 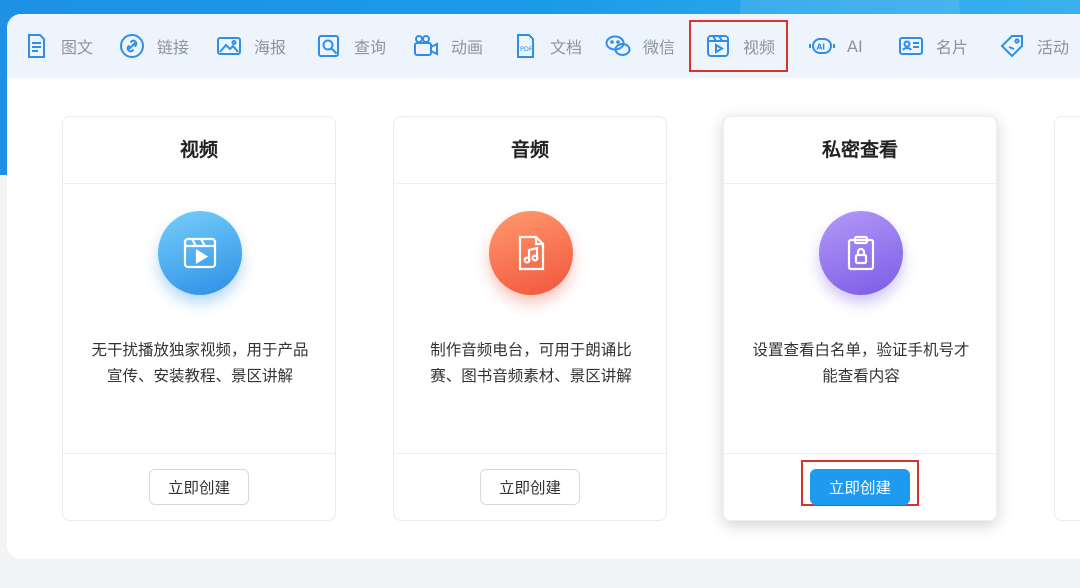 I want to click on nav-item-video: 视频, so click(x=738, y=46).